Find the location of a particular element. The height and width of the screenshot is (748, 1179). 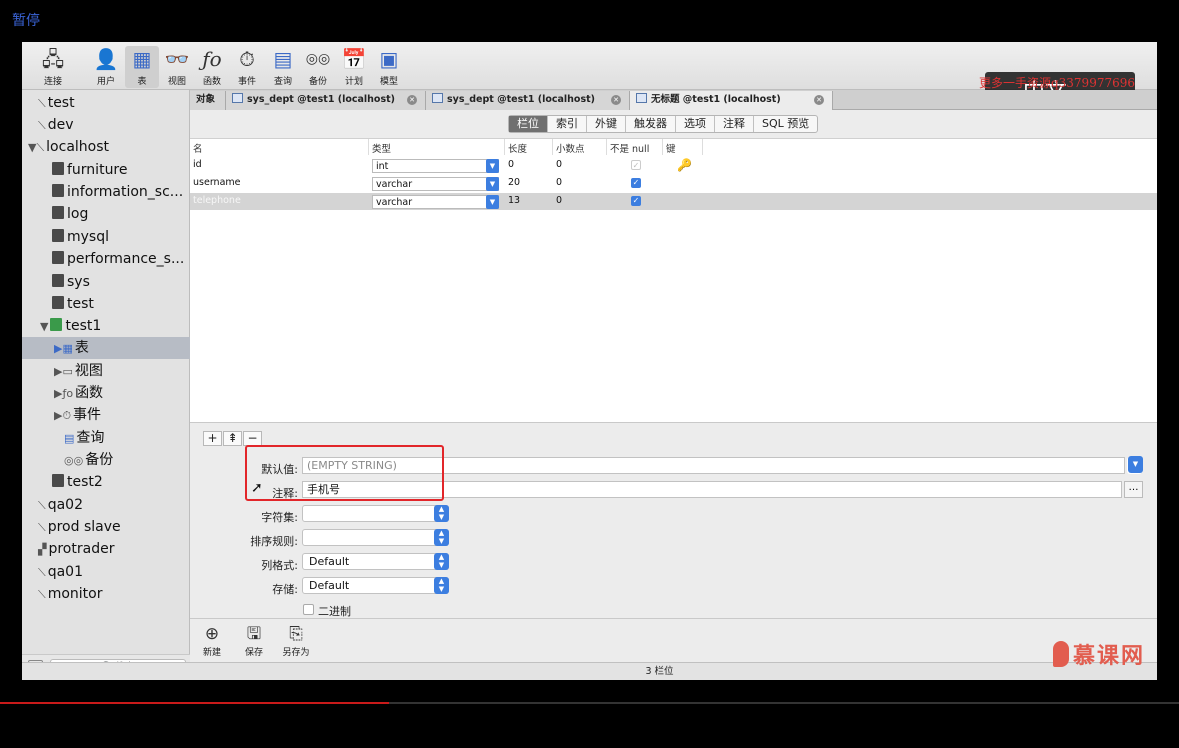

tab-foreign-keys: 外键 is located at coordinates (606, 124).